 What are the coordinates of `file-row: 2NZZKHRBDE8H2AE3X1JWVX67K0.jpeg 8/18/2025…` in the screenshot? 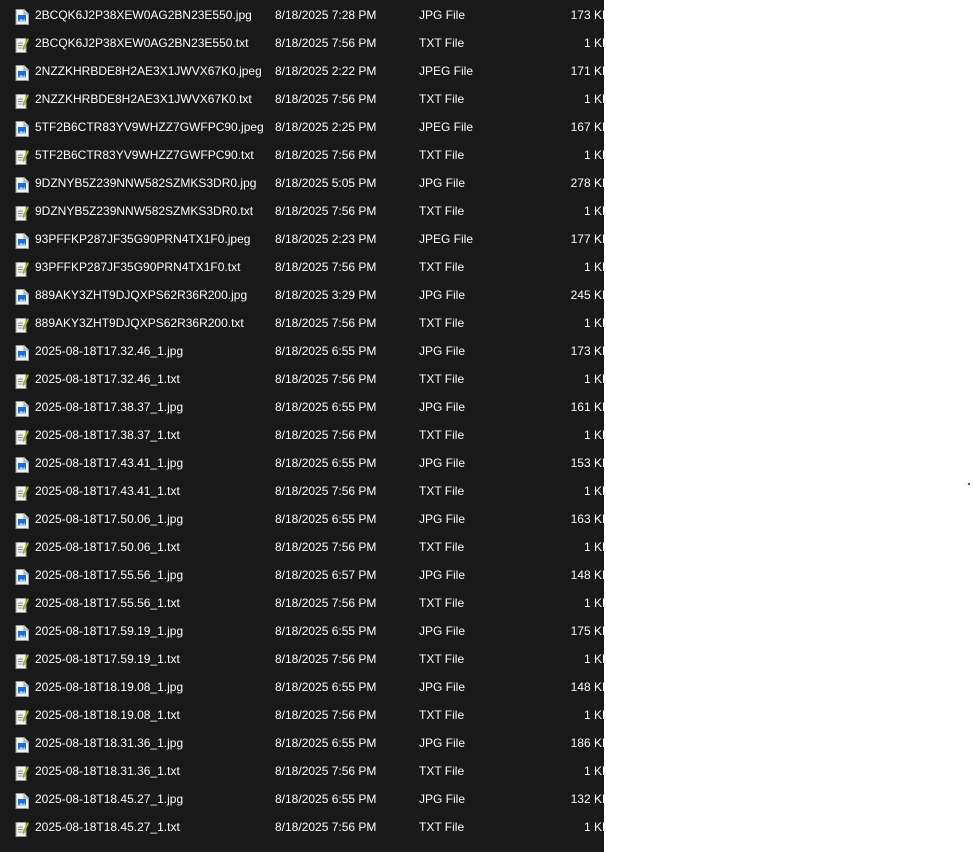 It's located at (302, 71).